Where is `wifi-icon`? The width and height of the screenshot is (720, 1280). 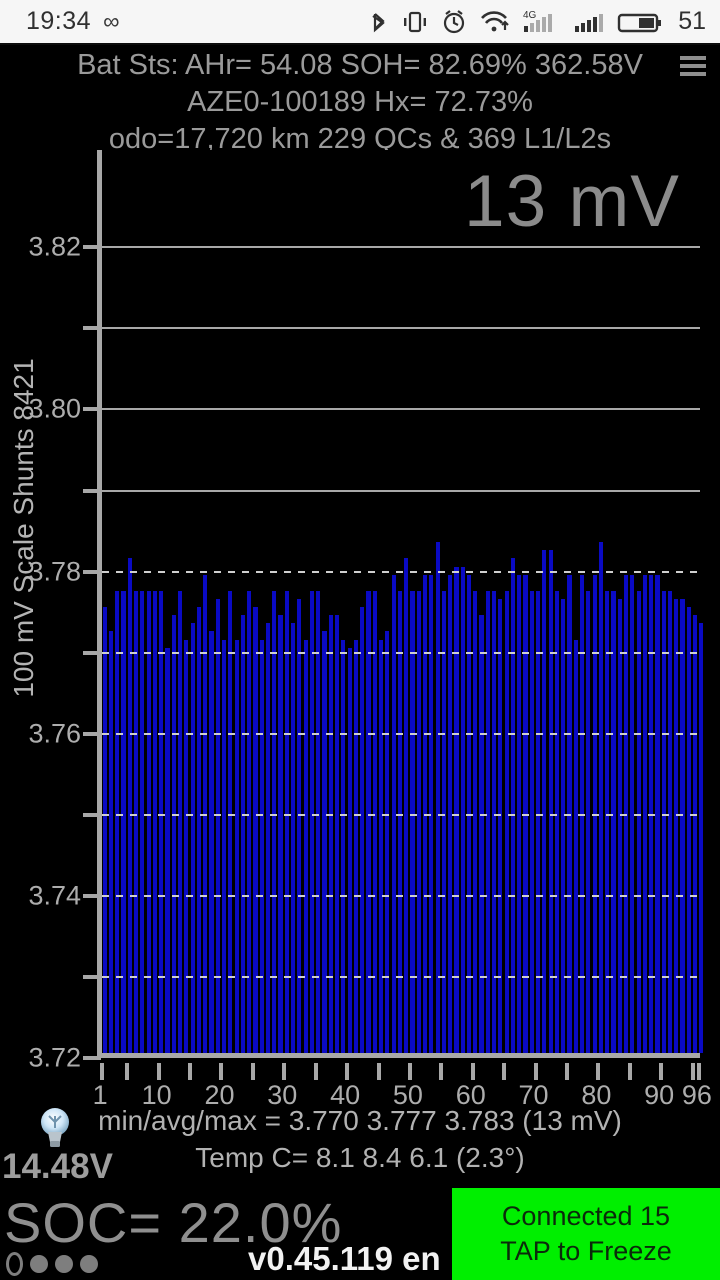 wifi-icon is located at coordinates (495, 22).